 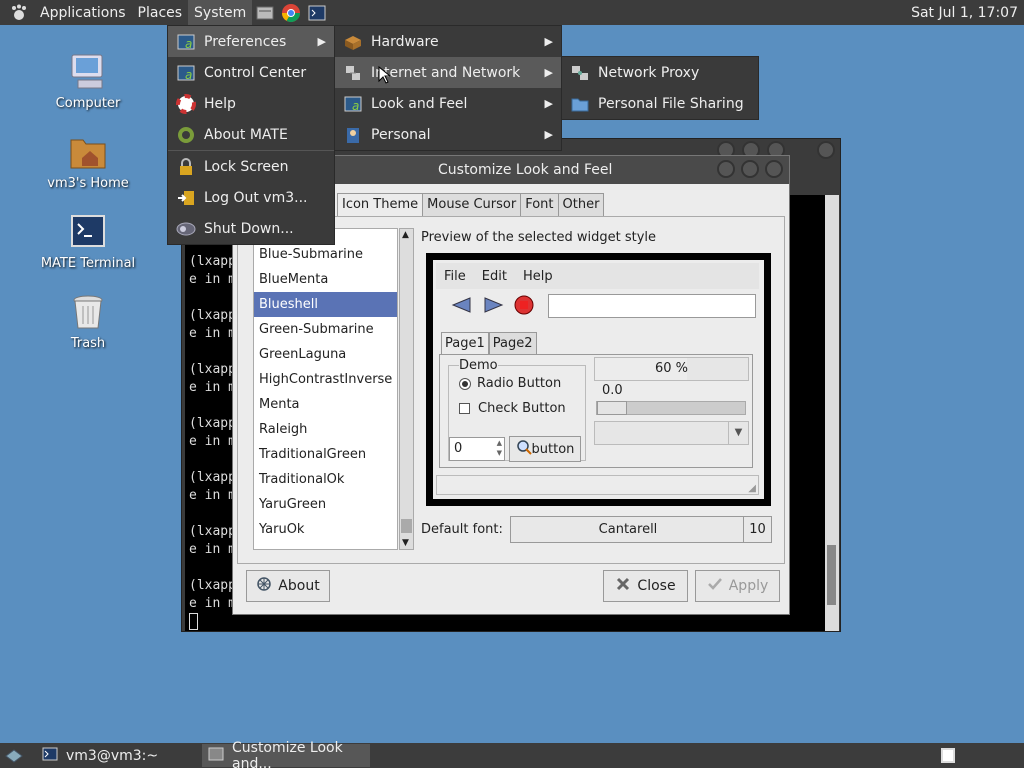 What do you see at coordinates (715, 586) in the screenshot?
I see `checkmark-icon` at bounding box center [715, 586].